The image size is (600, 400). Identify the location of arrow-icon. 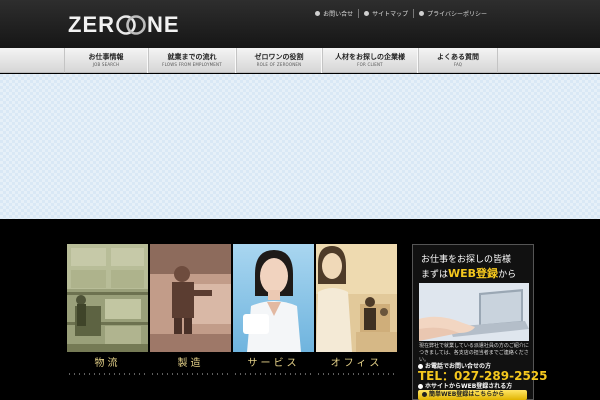
(424, 394).